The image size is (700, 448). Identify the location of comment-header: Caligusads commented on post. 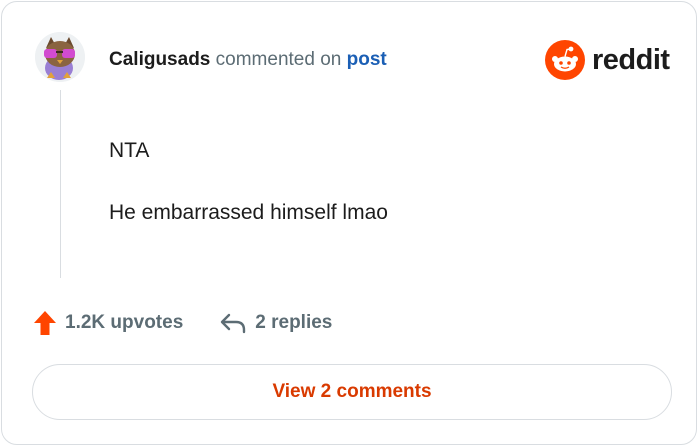
(248, 60).